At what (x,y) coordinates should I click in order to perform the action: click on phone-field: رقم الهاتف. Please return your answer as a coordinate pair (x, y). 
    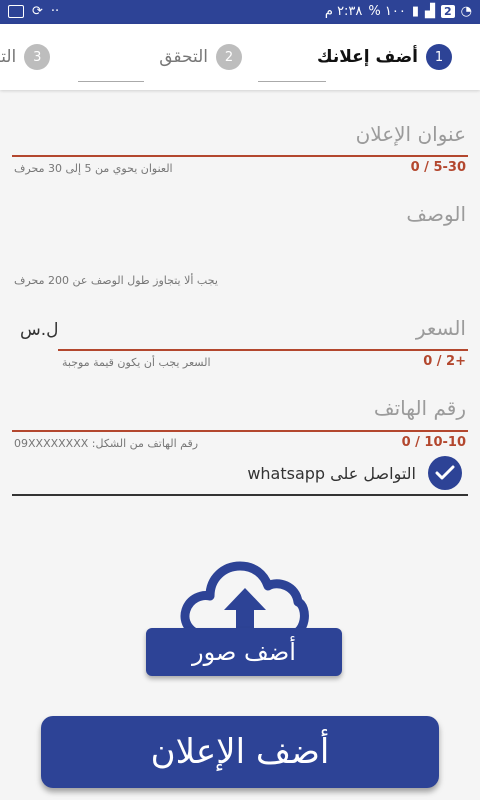
    Looking at the image, I should click on (420, 408).